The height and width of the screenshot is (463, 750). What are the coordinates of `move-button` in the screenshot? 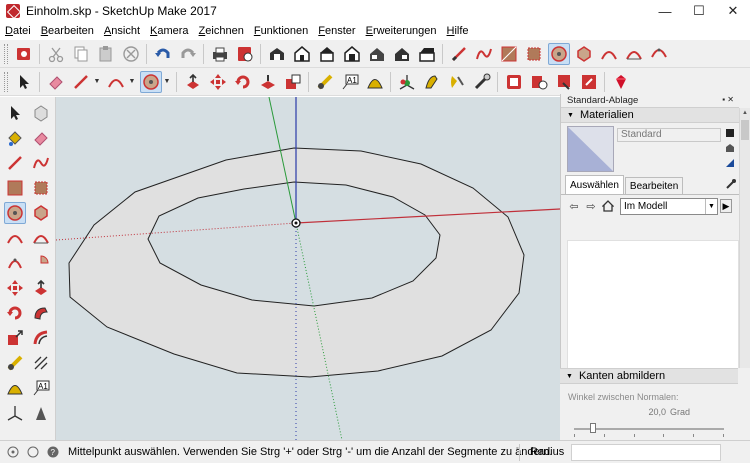 It's located at (218, 82).